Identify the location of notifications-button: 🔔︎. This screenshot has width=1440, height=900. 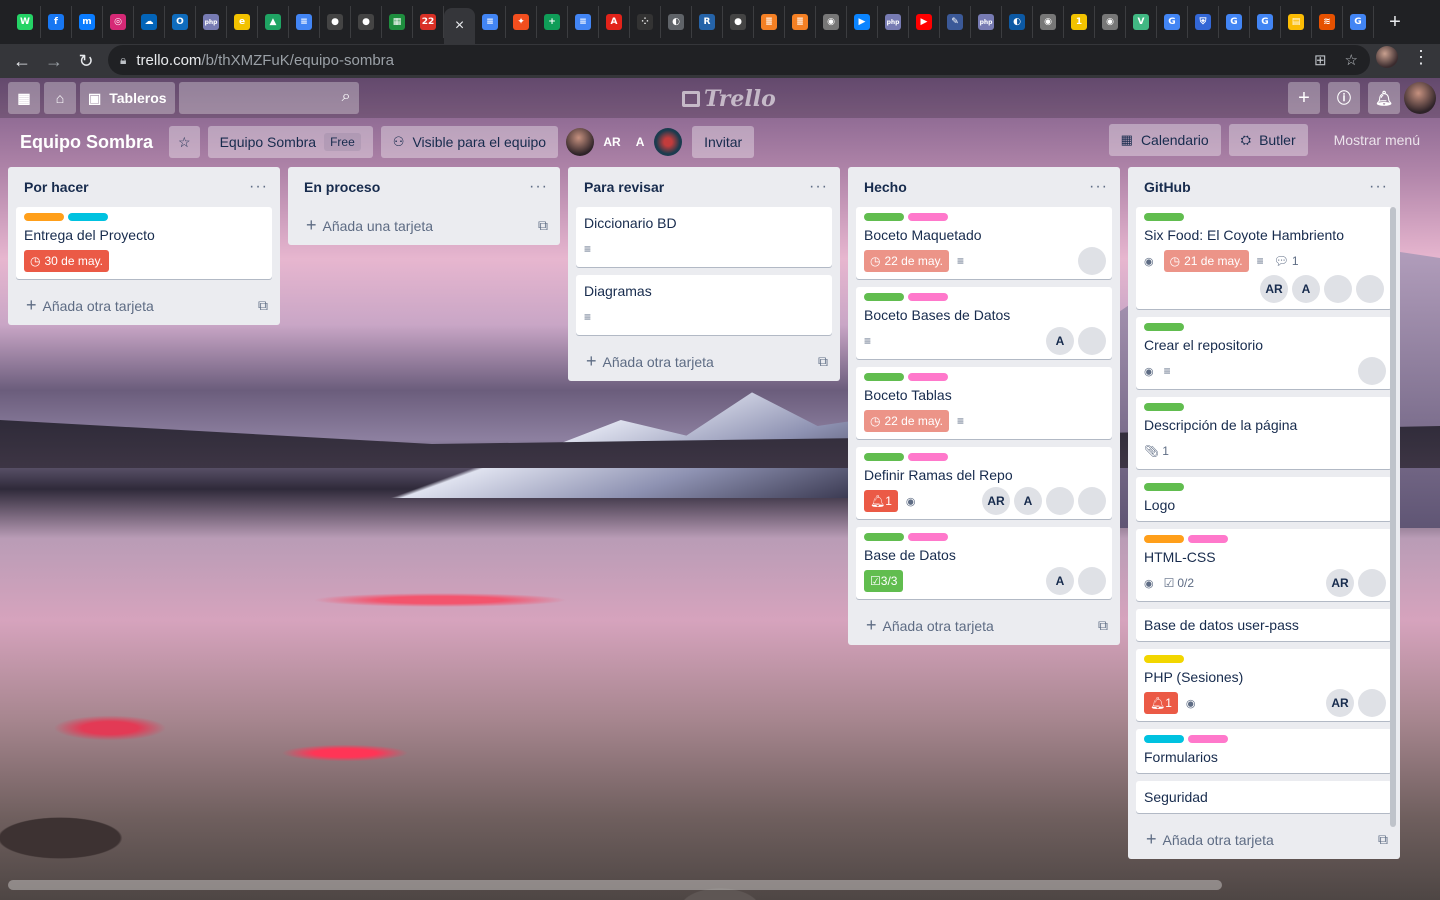
(1384, 98).